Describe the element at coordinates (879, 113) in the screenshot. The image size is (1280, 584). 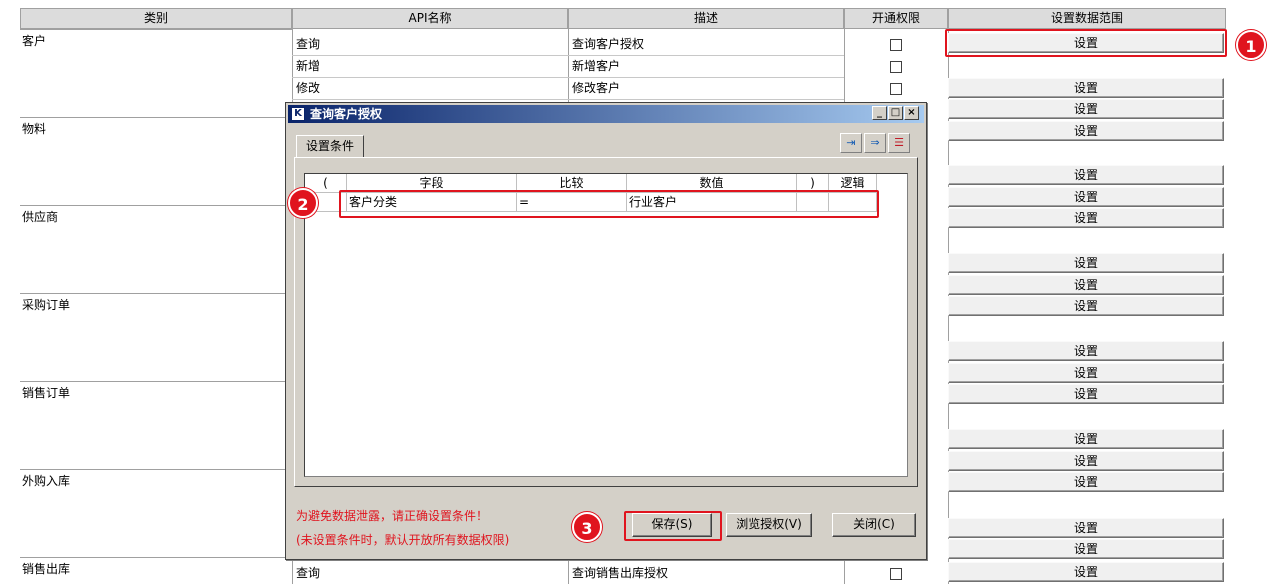
I see `minimize-icon: _` at that location.